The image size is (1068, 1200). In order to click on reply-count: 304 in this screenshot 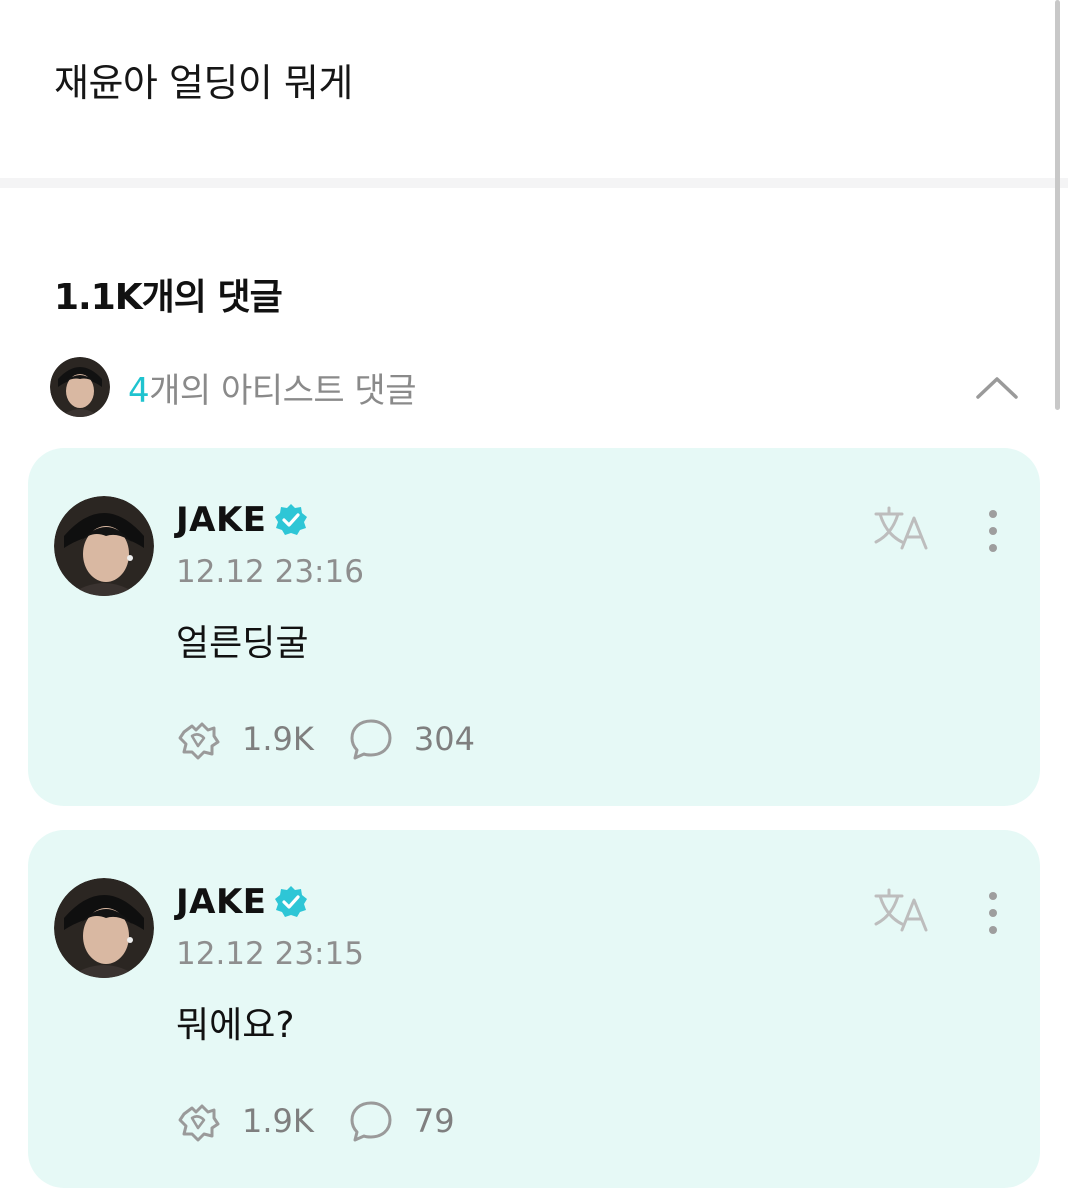, I will do `click(444, 739)`.